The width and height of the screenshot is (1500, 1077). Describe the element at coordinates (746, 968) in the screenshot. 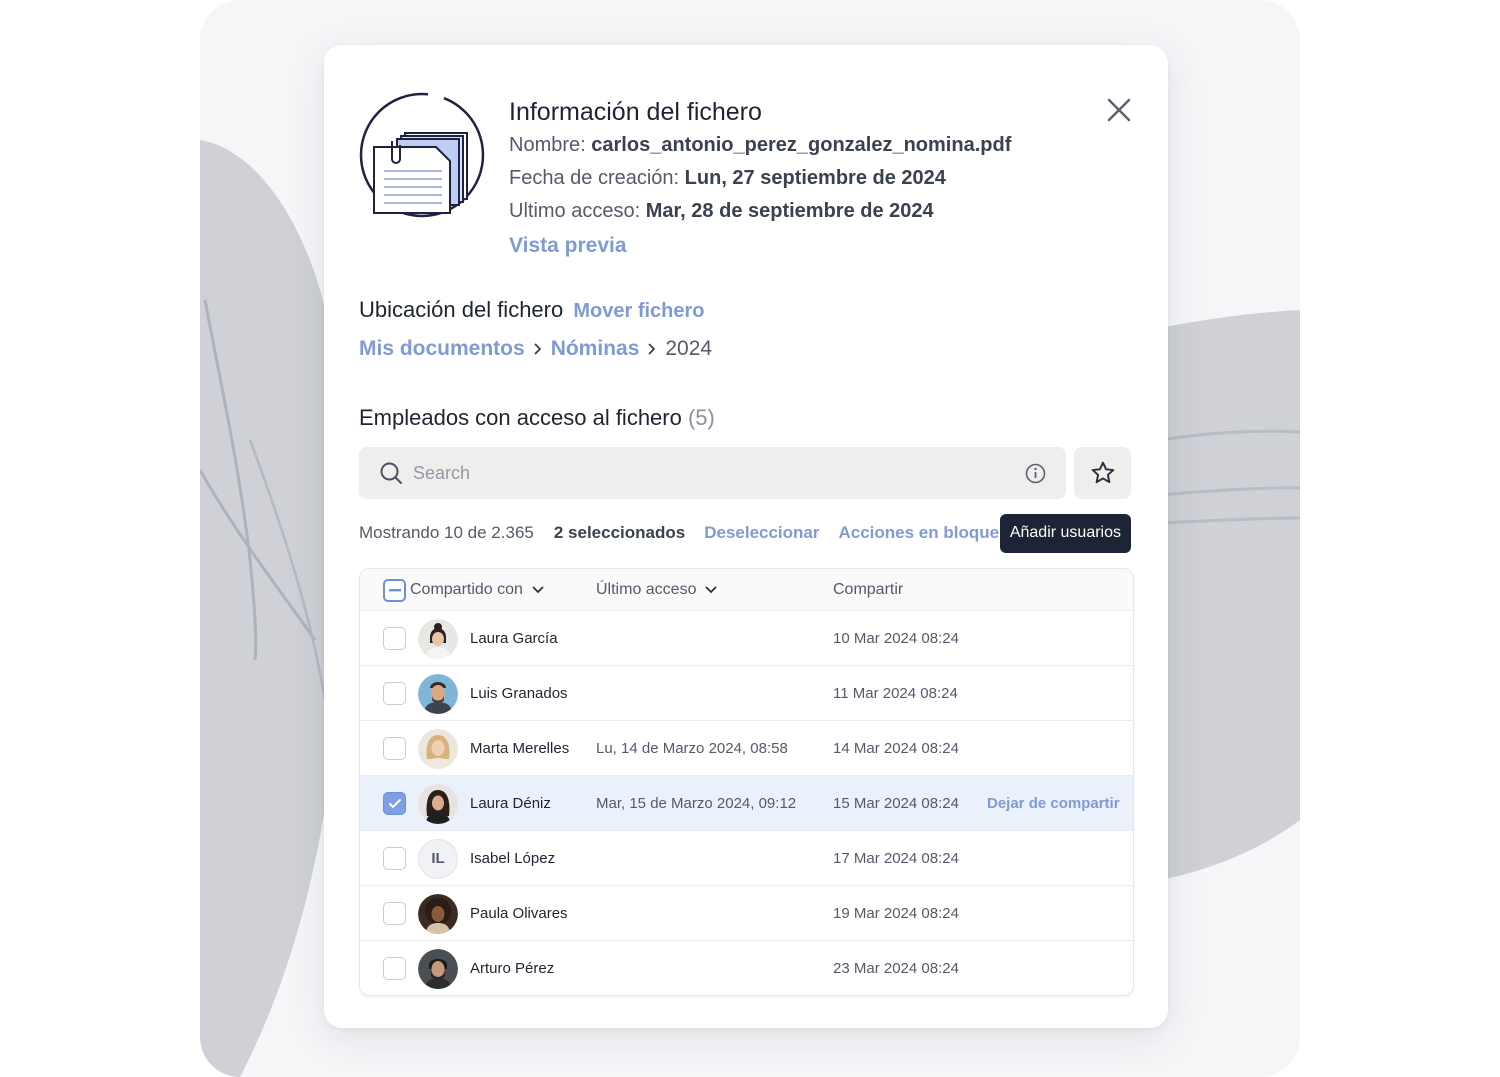

I see `table-row: Arturo Pérez 23 Mar 2024 08:24` at that location.